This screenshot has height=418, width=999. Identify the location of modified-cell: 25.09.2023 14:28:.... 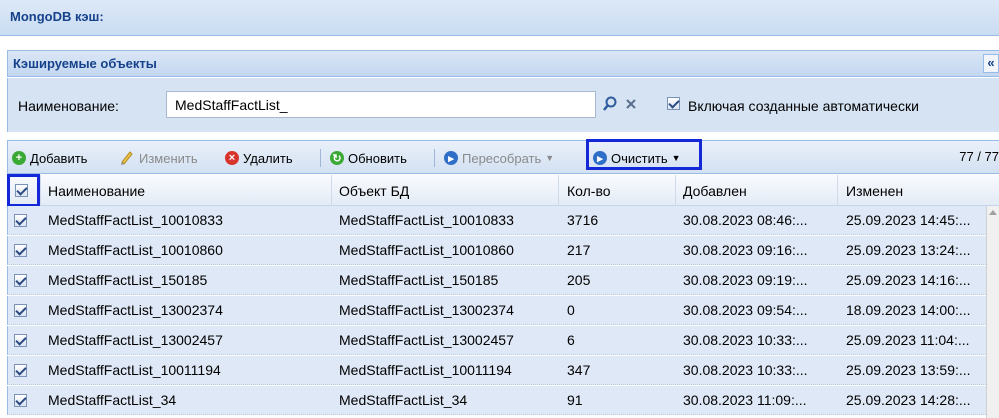
(908, 400).